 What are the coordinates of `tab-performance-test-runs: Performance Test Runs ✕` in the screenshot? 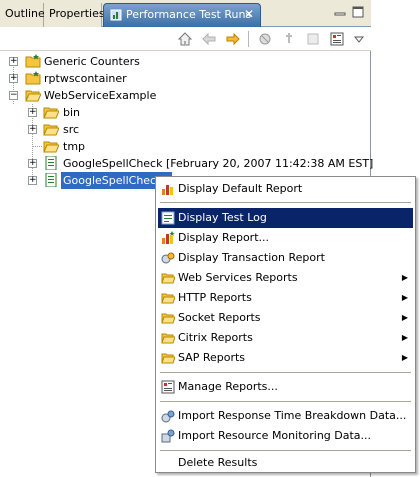 It's located at (182, 15).